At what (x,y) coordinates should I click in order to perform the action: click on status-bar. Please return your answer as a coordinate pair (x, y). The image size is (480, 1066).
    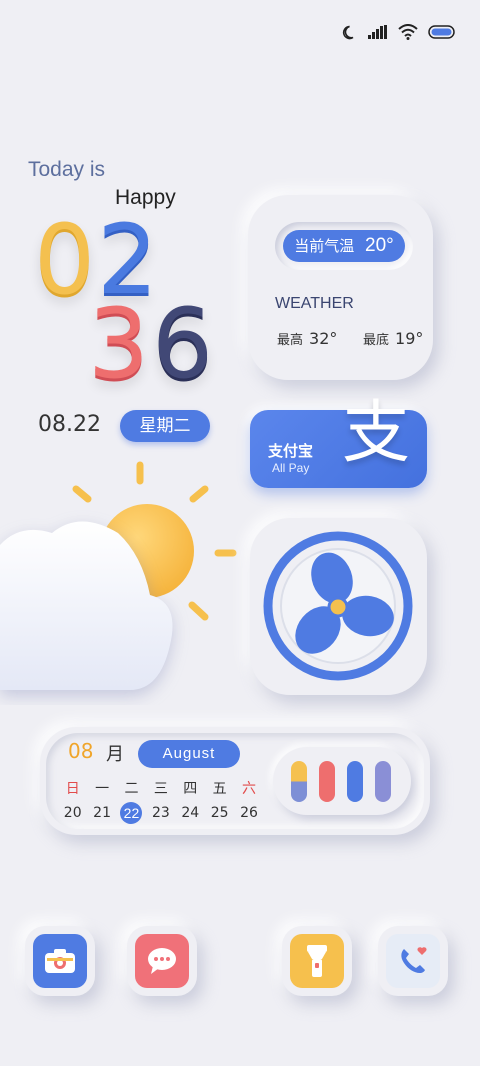
    Looking at the image, I should click on (399, 32).